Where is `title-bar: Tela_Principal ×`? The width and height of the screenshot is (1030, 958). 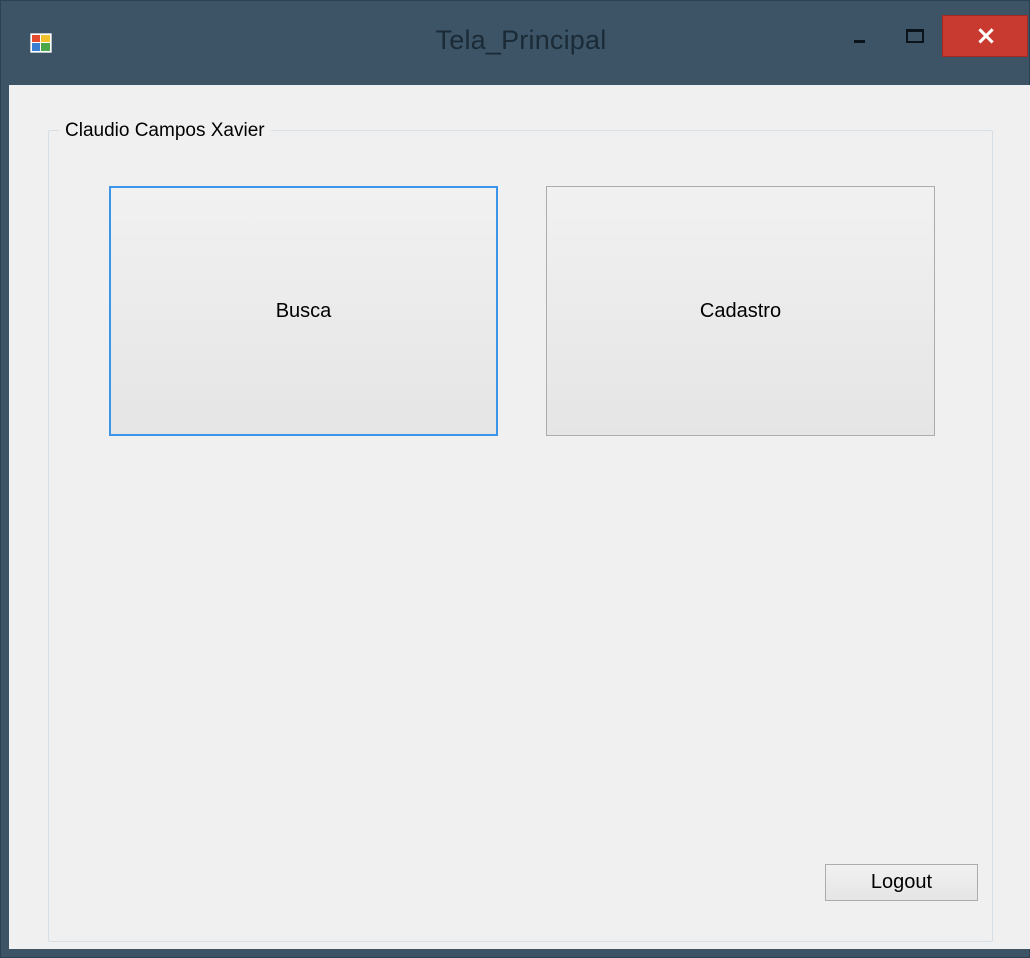
title-bar: Tela_Principal × is located at coordinates (515, 43).